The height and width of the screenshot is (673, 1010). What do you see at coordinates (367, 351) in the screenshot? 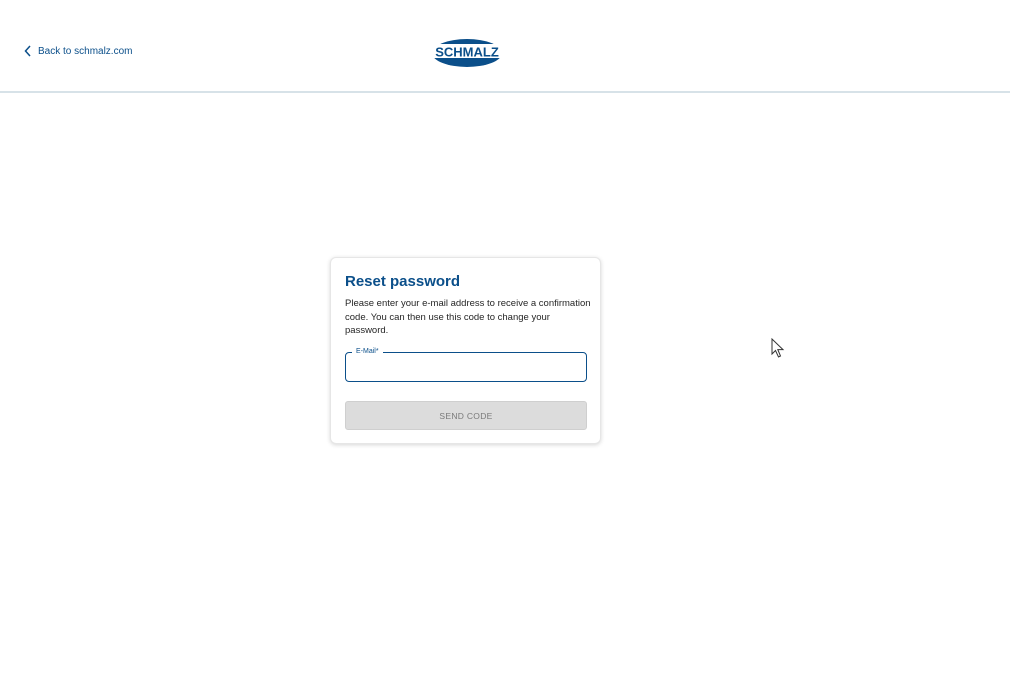
I see `email-field-label: E-Mail*` at bounding box center [367, 351].